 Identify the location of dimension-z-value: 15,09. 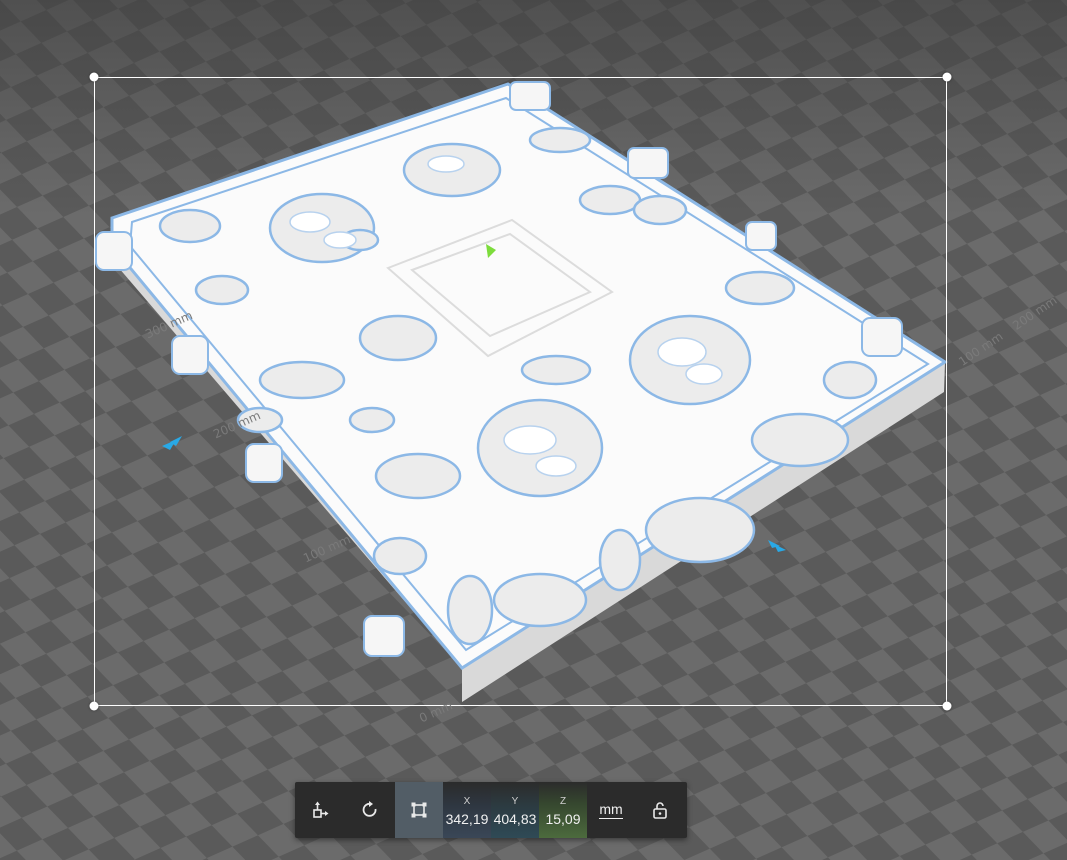
(562, 819).